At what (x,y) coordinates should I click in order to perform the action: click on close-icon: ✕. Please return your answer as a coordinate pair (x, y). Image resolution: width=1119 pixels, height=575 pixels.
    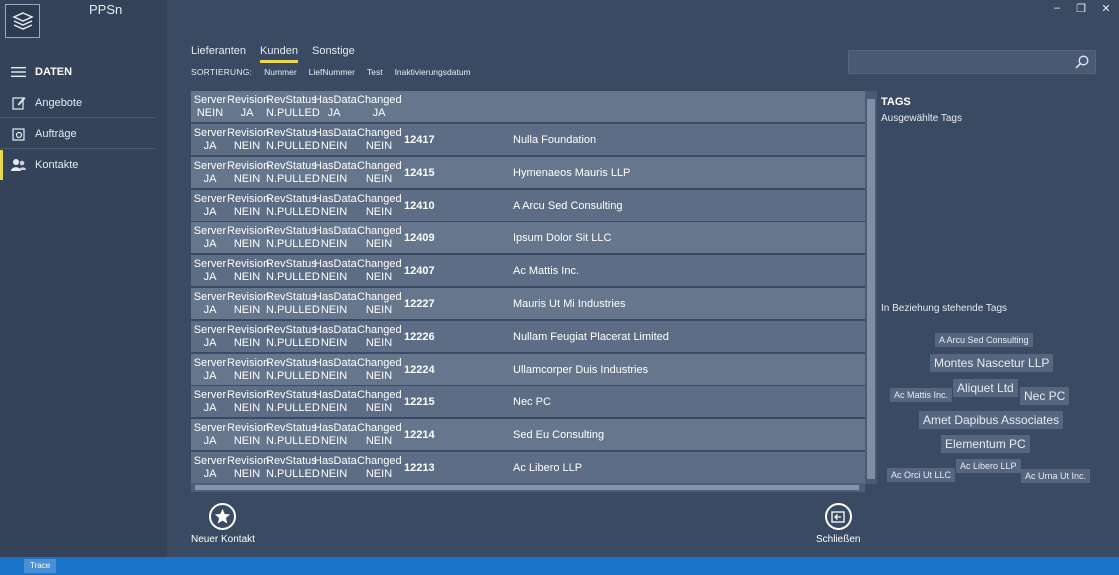
    Looking at the image, I should click on (1106, 9).